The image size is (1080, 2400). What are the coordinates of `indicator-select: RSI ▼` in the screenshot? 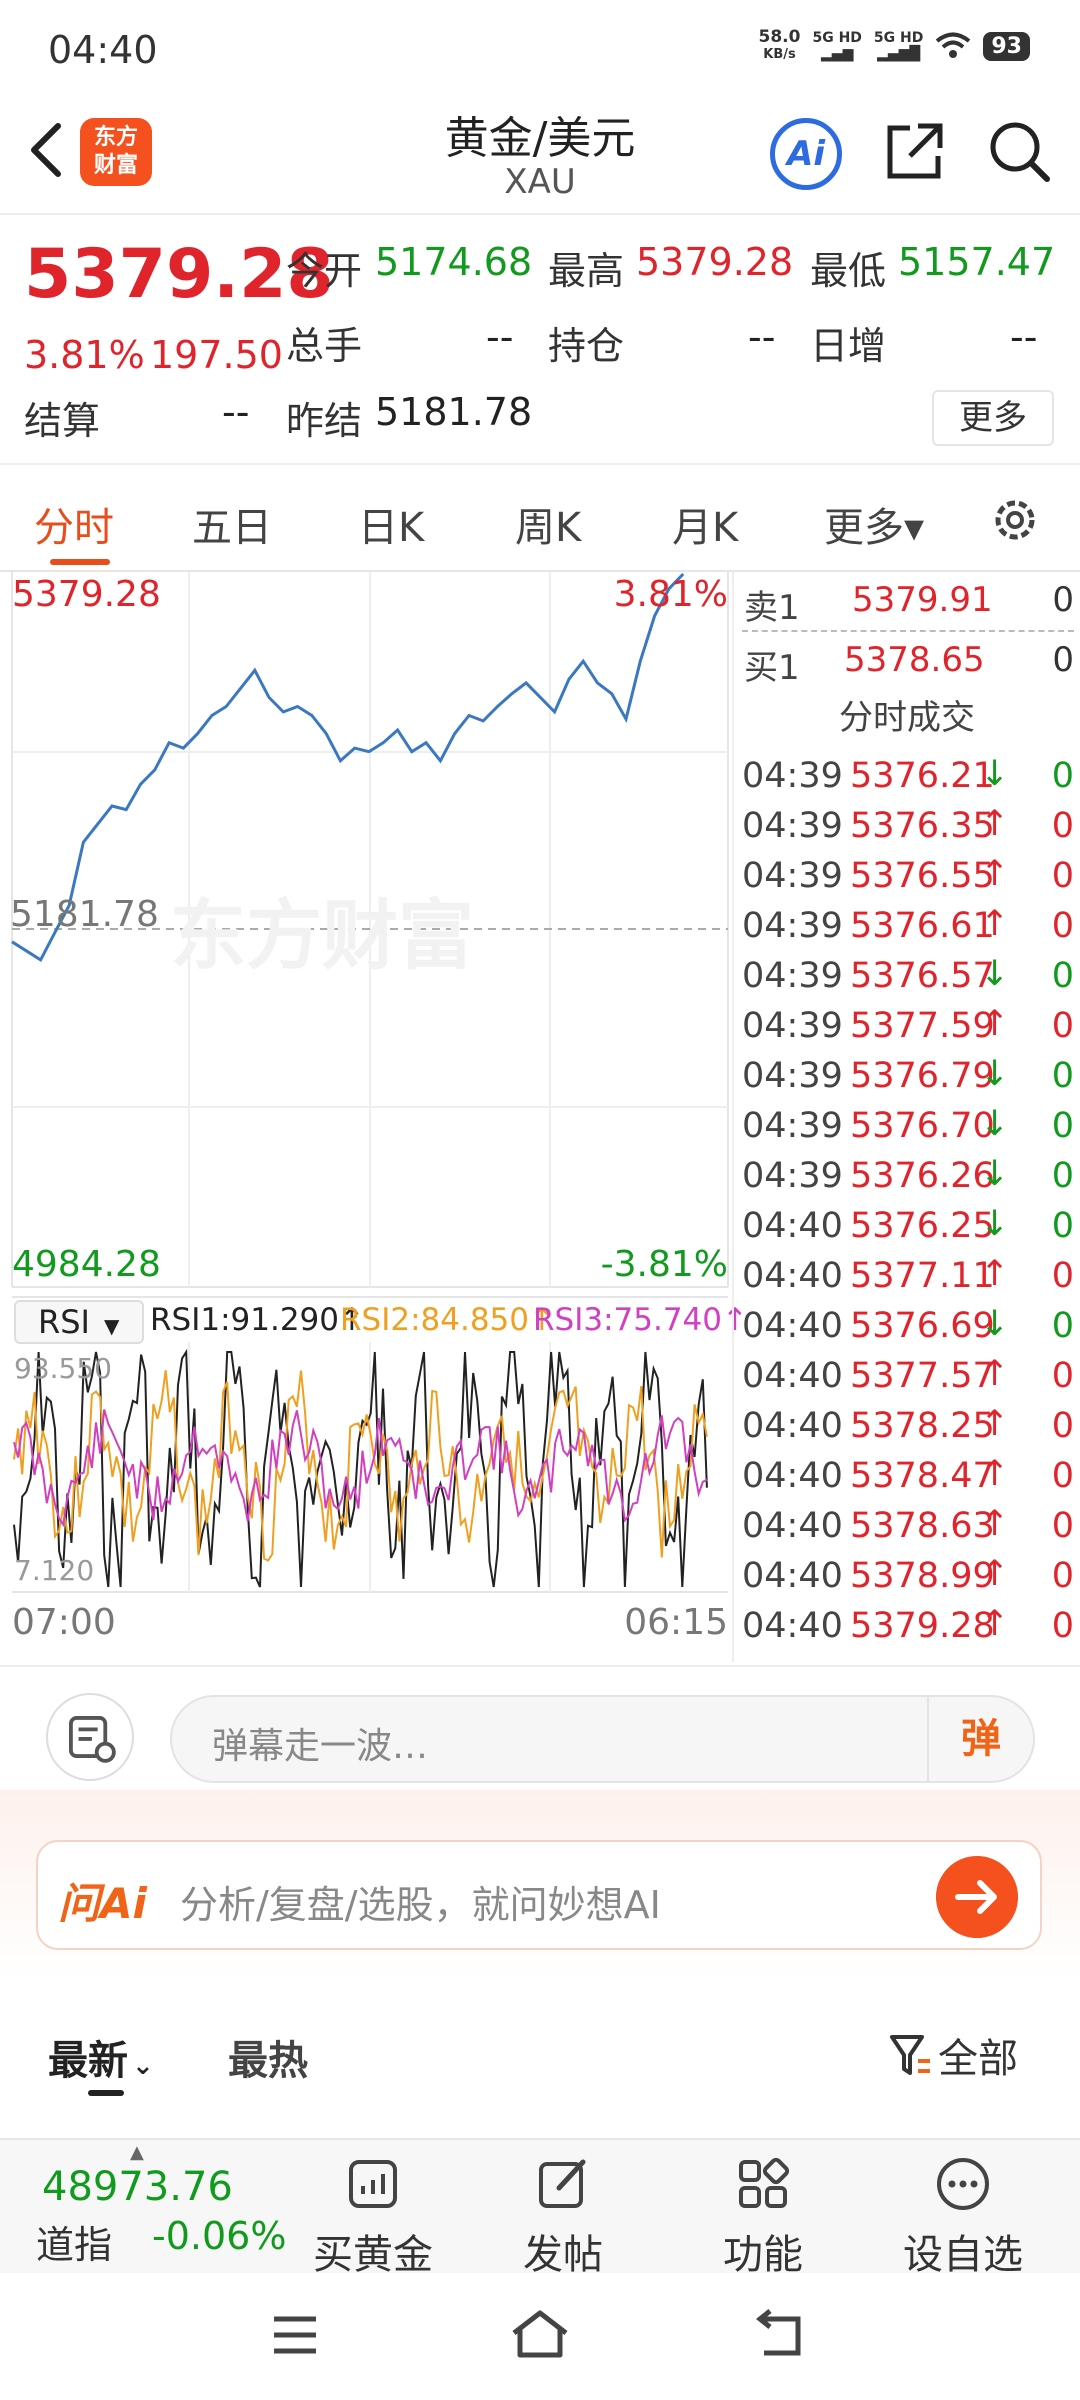 It's located at (79, 1322).